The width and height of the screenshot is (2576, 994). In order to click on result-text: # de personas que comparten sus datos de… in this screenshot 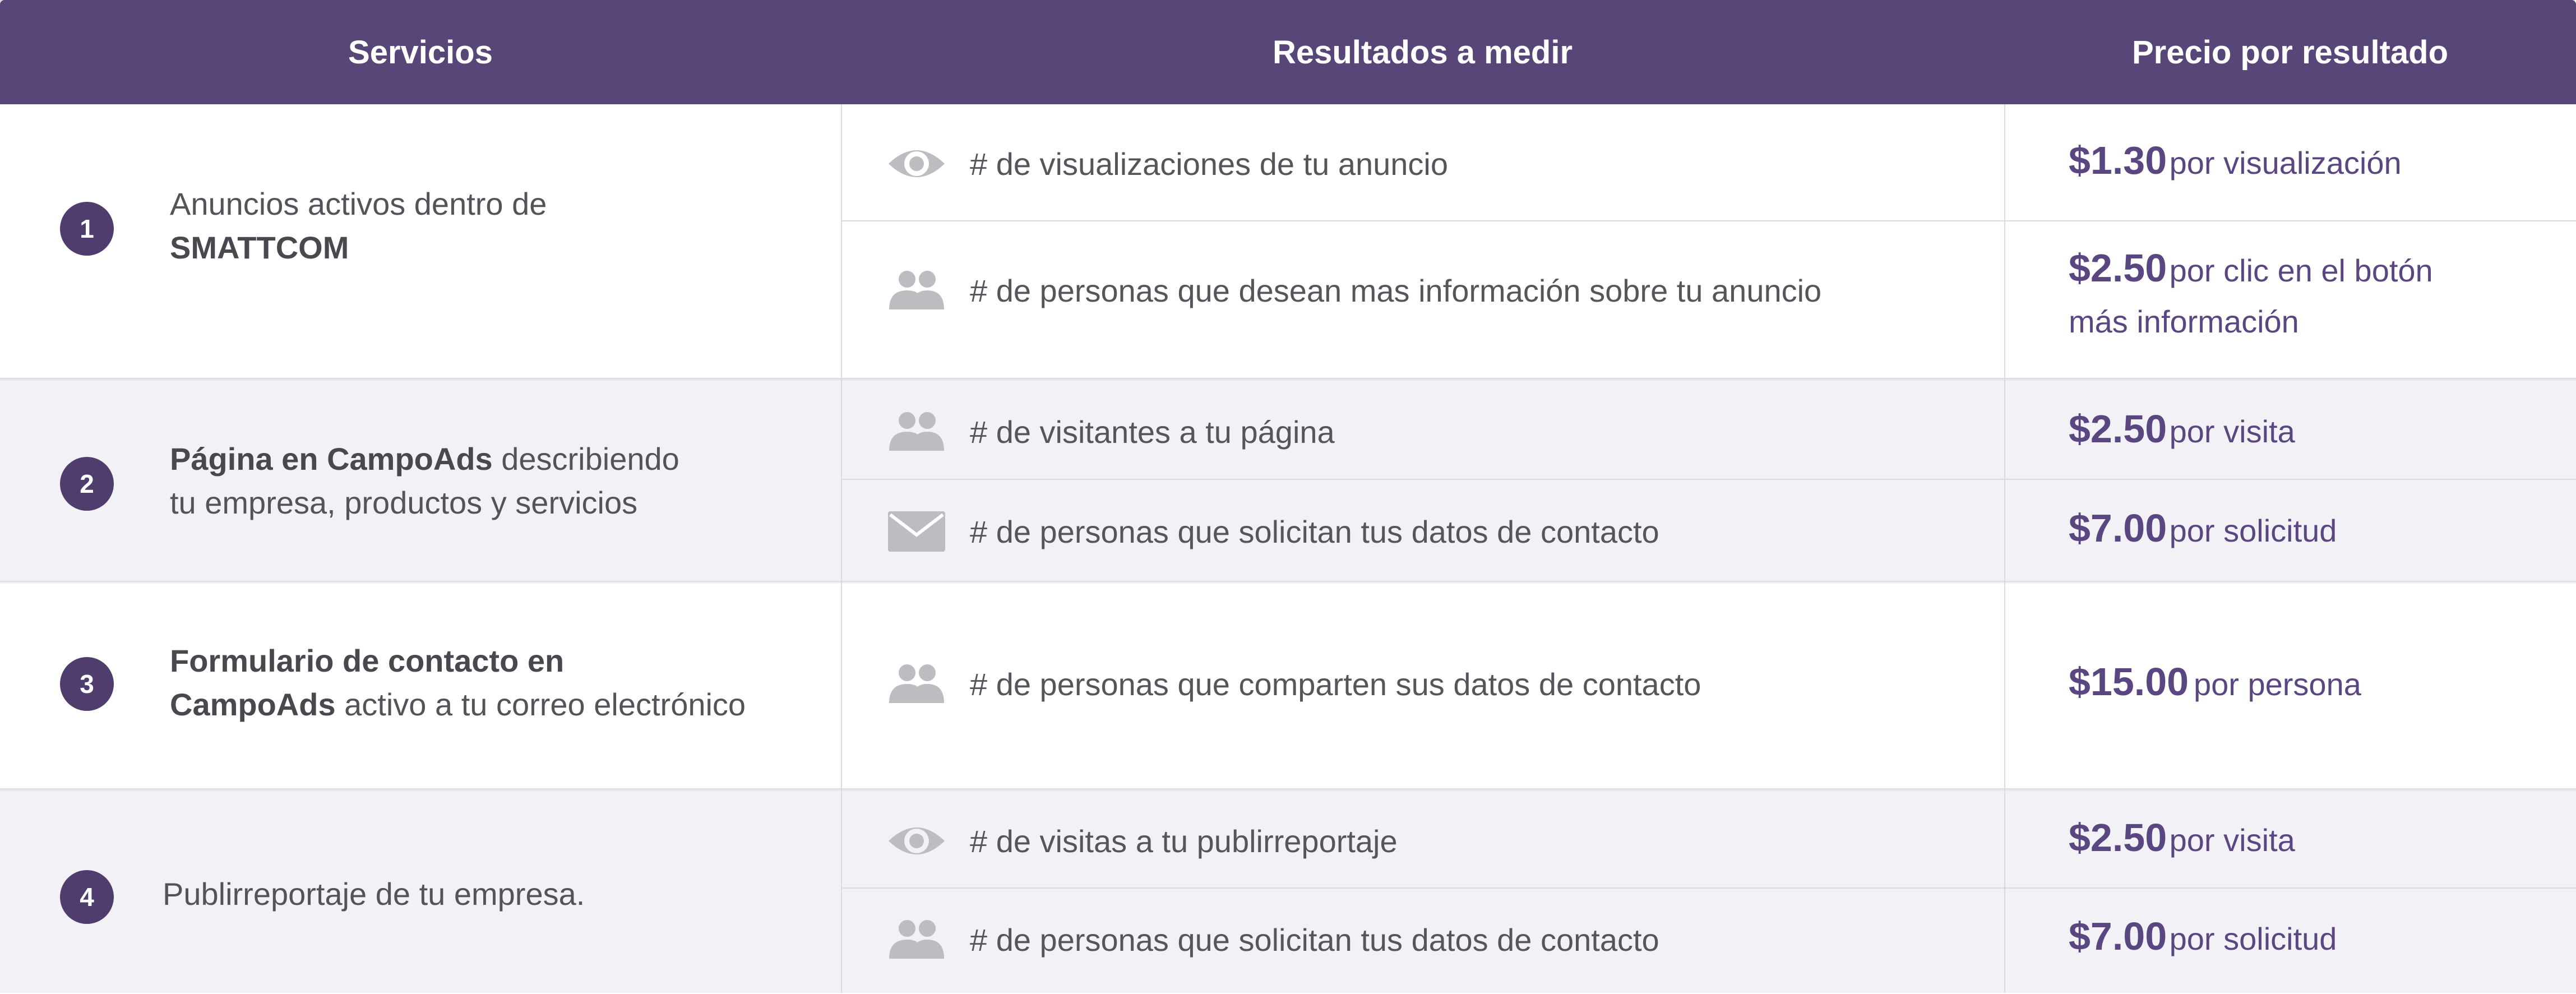, I will do `click(1336, 684)`.